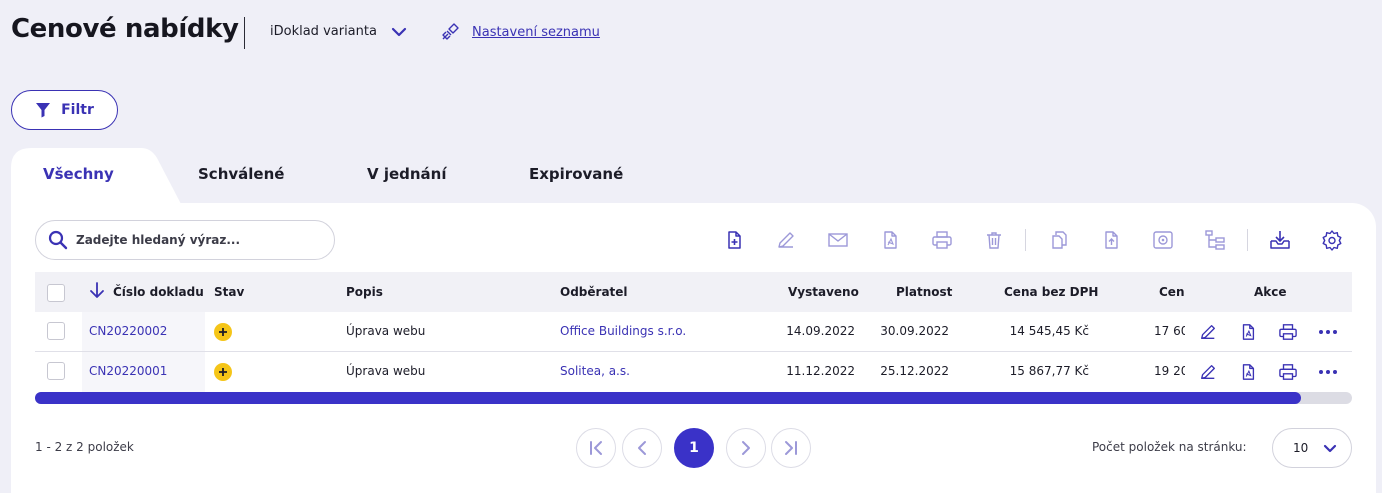 The width and height of the screenshot is (1382, 493). What do you see at coordinates (241, 174) in the screenshot?
I see `tab-approved: Schválené` at bounding box center [241, 174].